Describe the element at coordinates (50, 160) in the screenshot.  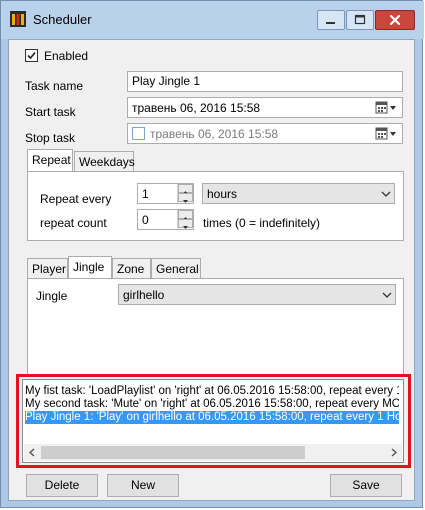
I see `tab-repeat: Repeat` at that location.